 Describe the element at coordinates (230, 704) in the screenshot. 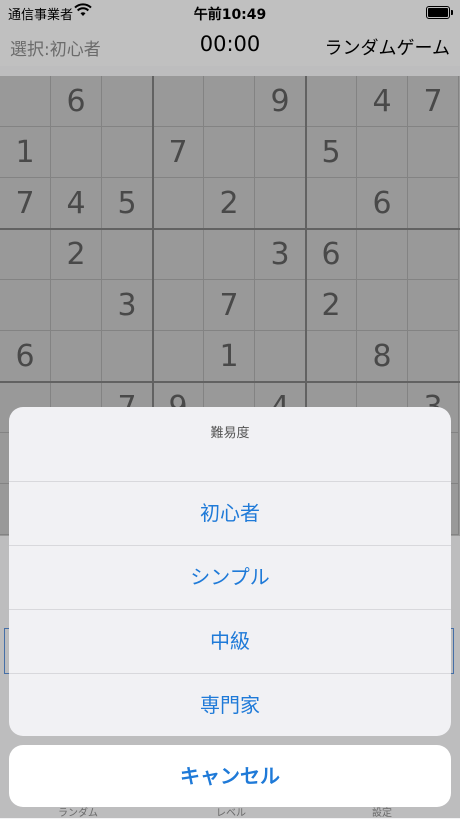

I see `option-expert: 専門家` at that location.